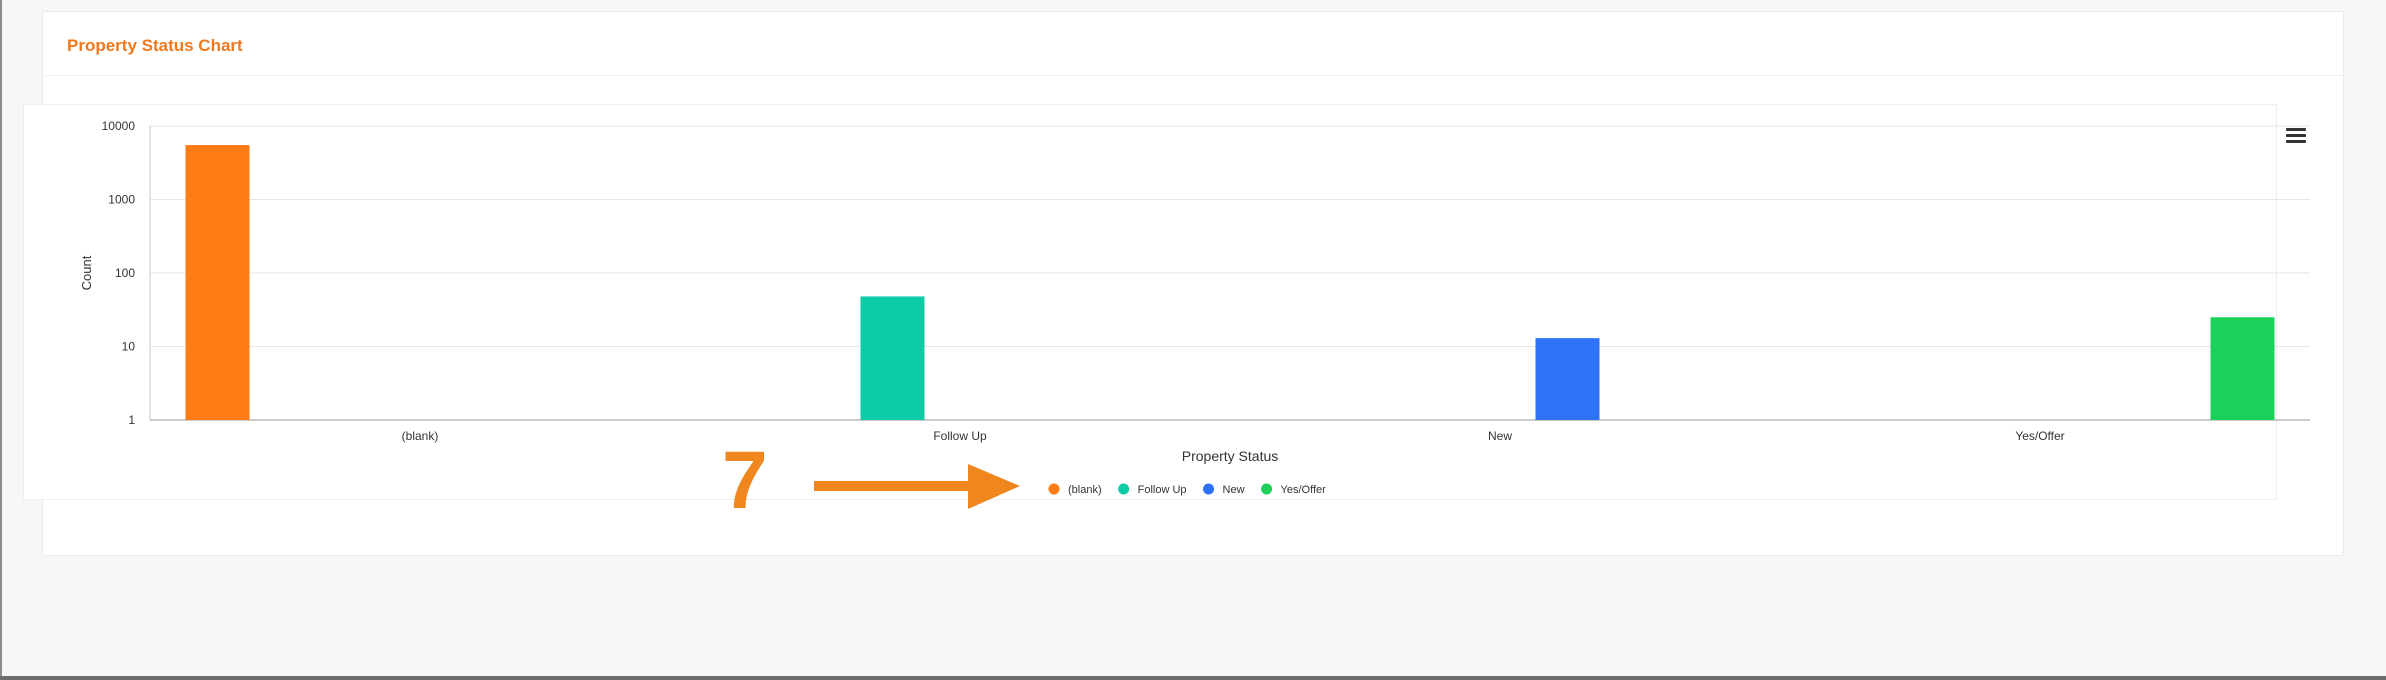  Describe the element at coordinates (2039, 436) in the screenshot. I see `x-tick-label: Yes/Offer` at that location.